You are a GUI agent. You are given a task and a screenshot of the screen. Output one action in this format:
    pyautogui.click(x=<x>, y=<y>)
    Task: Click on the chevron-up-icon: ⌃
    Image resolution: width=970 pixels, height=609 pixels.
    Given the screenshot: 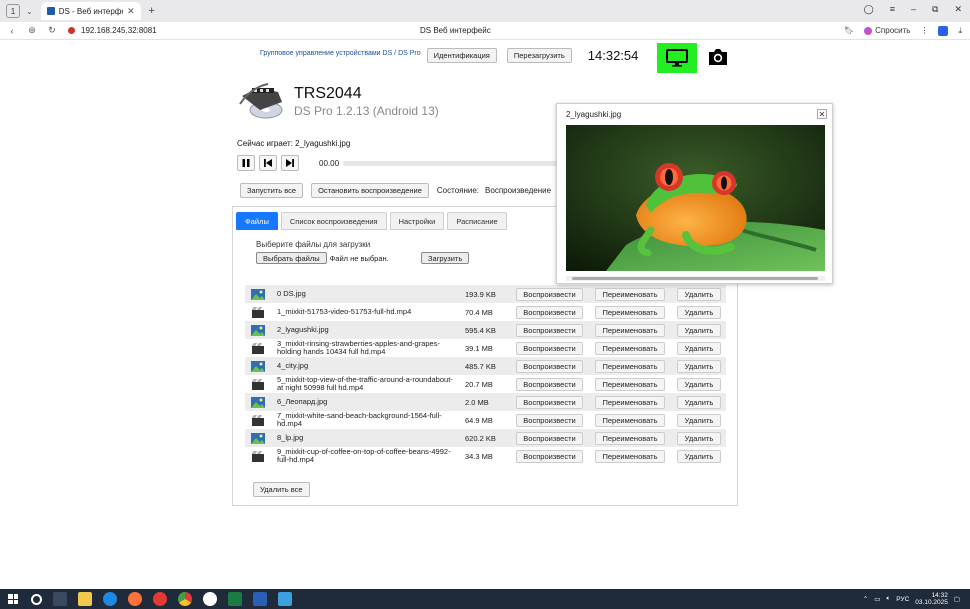 What is the action you would take?
    pyautogui.click(x=865, y=599)
    